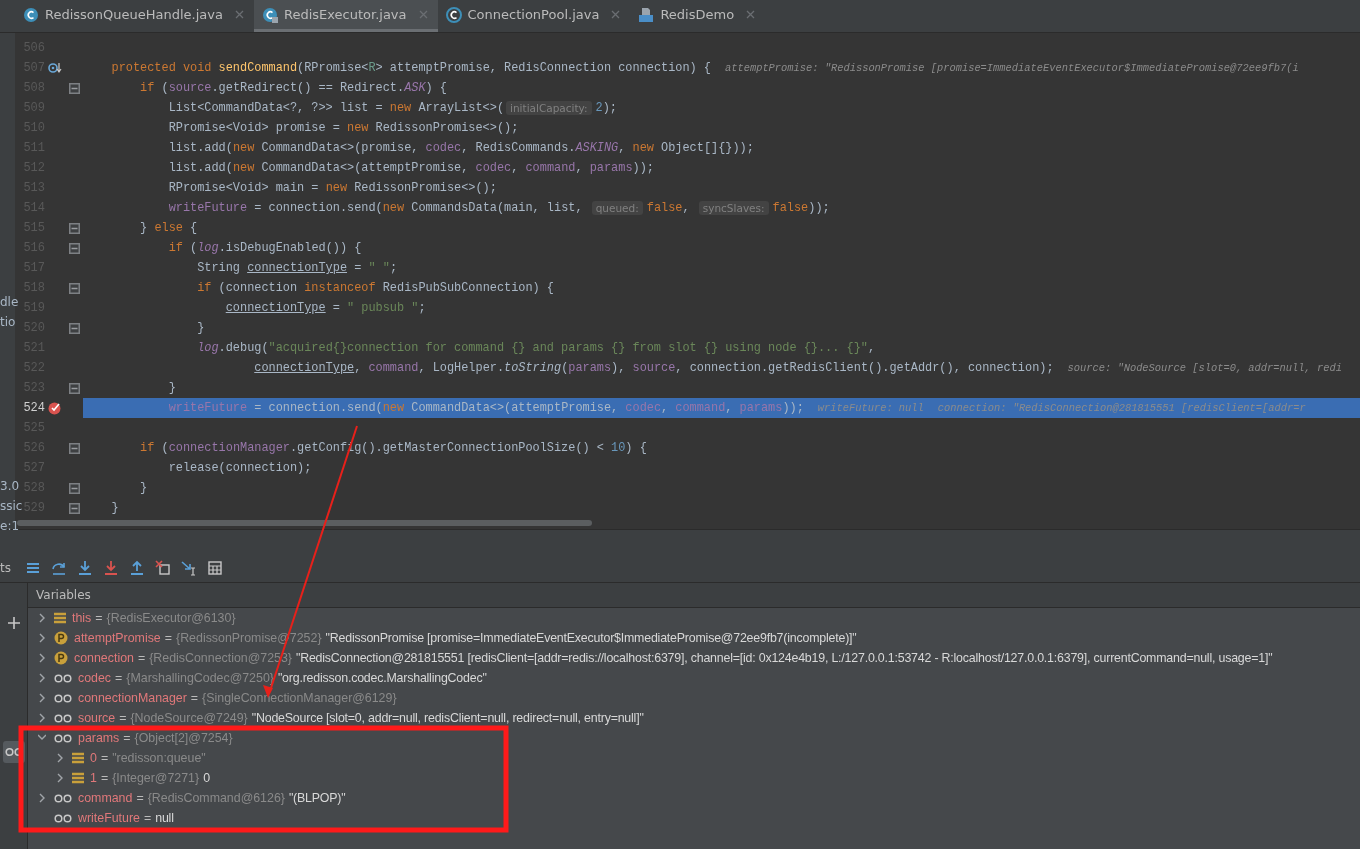 The width and height of the screenshot is (1360, 849). I want to click on variable-value: "NodeSource [slot=0, addr=null, redisClient=null, redirect=null, entry=null]", so click(447, 718).